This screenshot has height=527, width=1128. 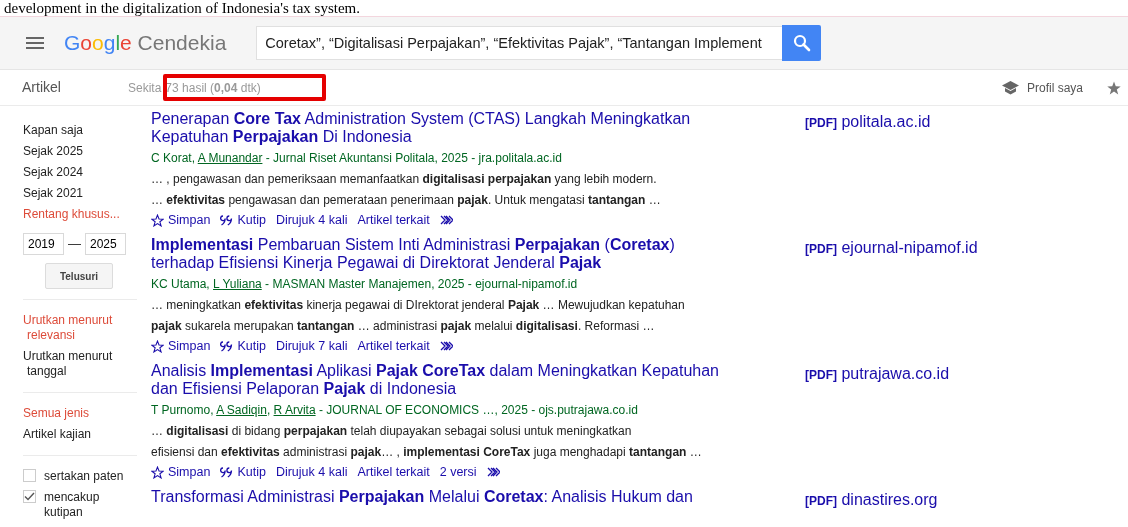 What do you see at coordinates (438, 497) in the screenshot?
I see `result-title-link: Transformasi Administrasi Perpajakan Melalui Coretax: Analisis Hukum dan` at bounding box center [438, 497].